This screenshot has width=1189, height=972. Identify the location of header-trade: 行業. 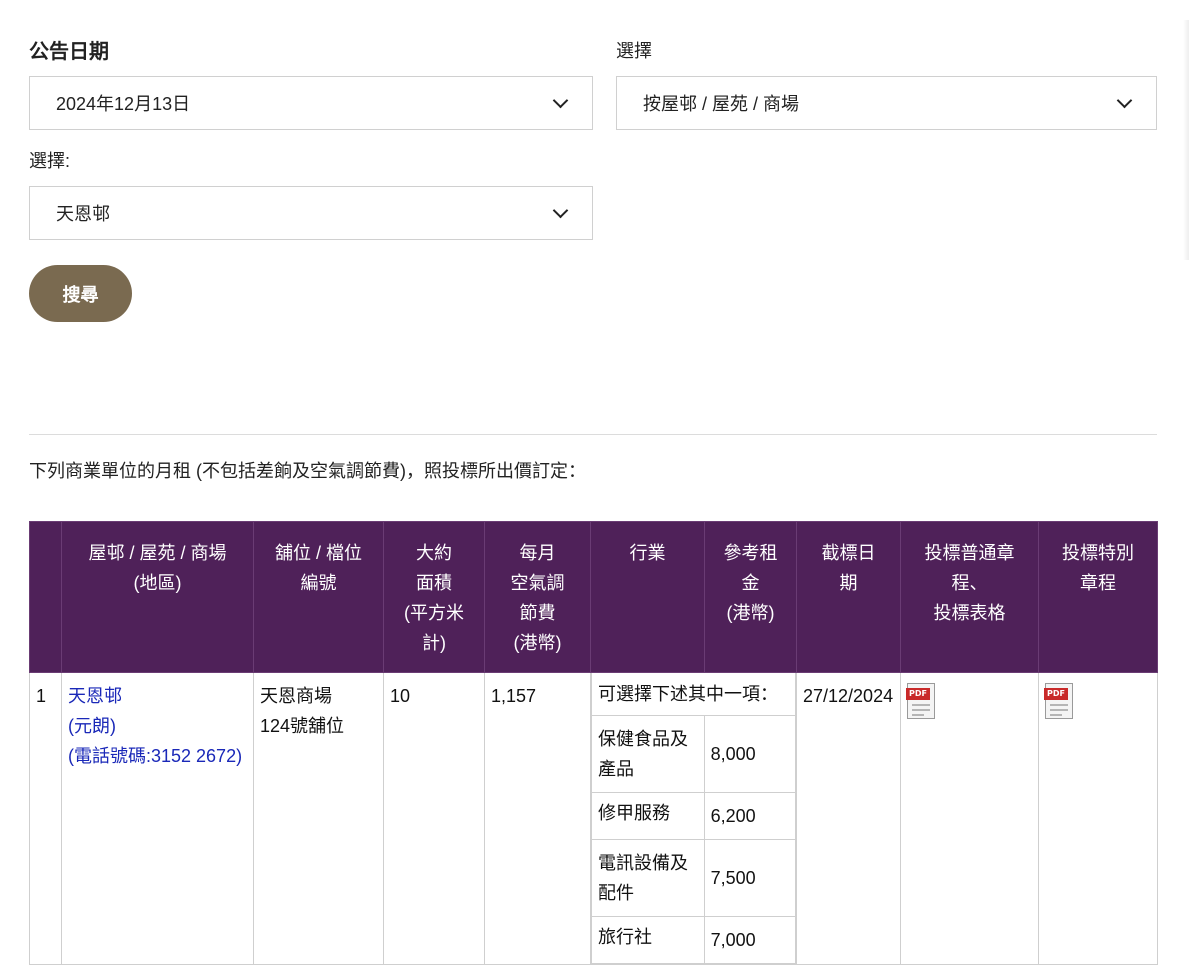
(647, 597).